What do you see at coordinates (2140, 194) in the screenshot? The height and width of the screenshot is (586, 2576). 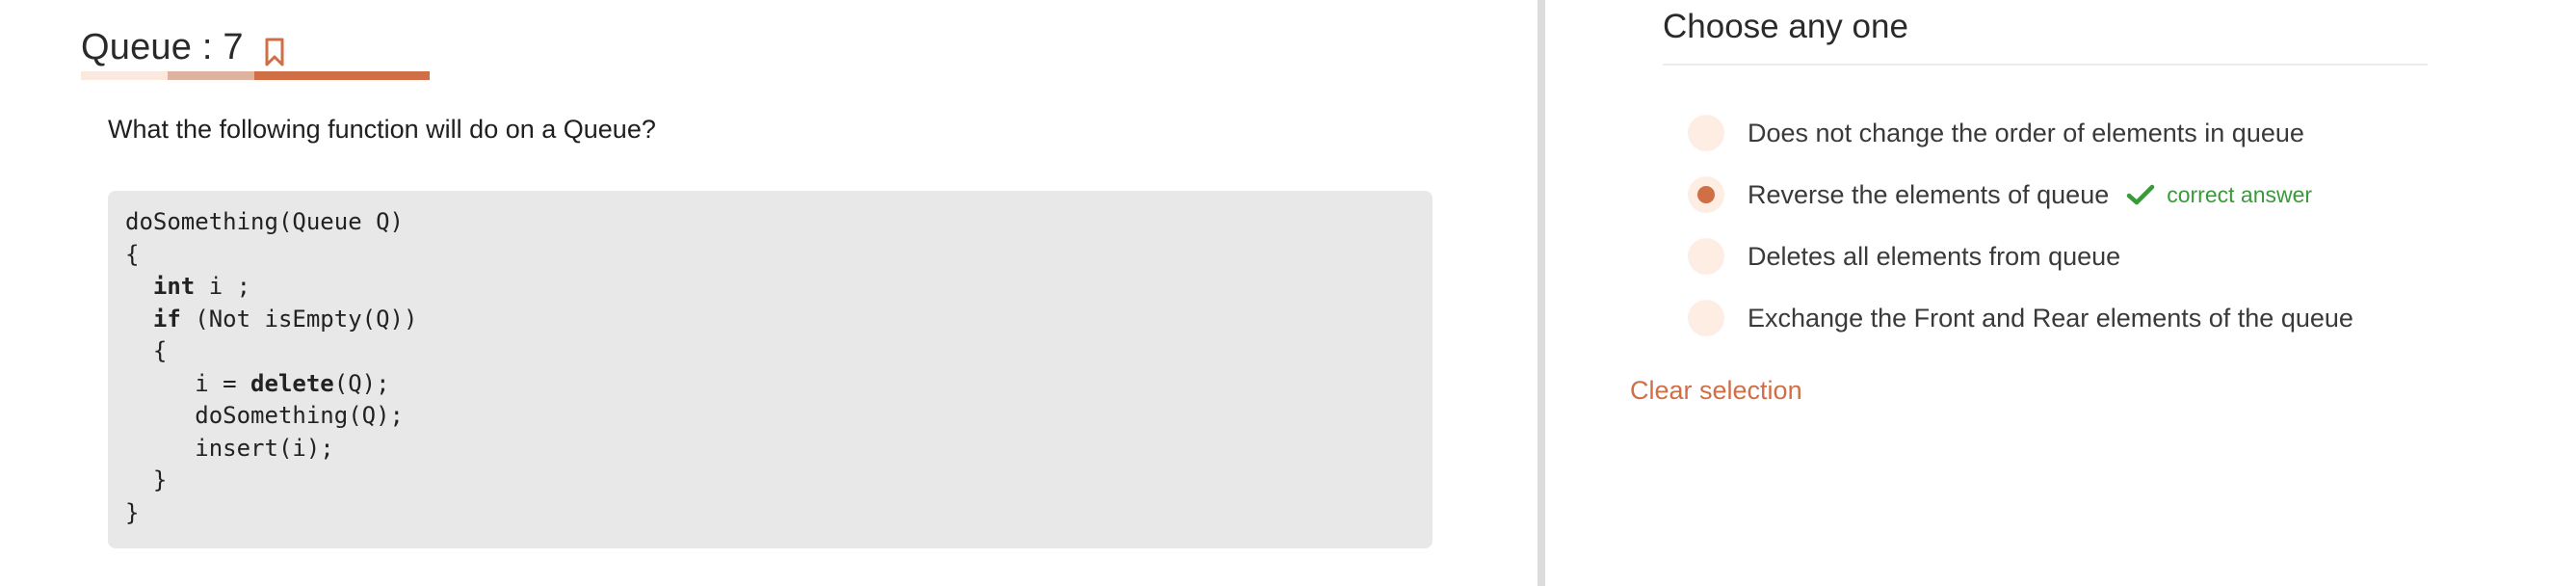 I see `check-icon` at bounding box center [2140, 194].